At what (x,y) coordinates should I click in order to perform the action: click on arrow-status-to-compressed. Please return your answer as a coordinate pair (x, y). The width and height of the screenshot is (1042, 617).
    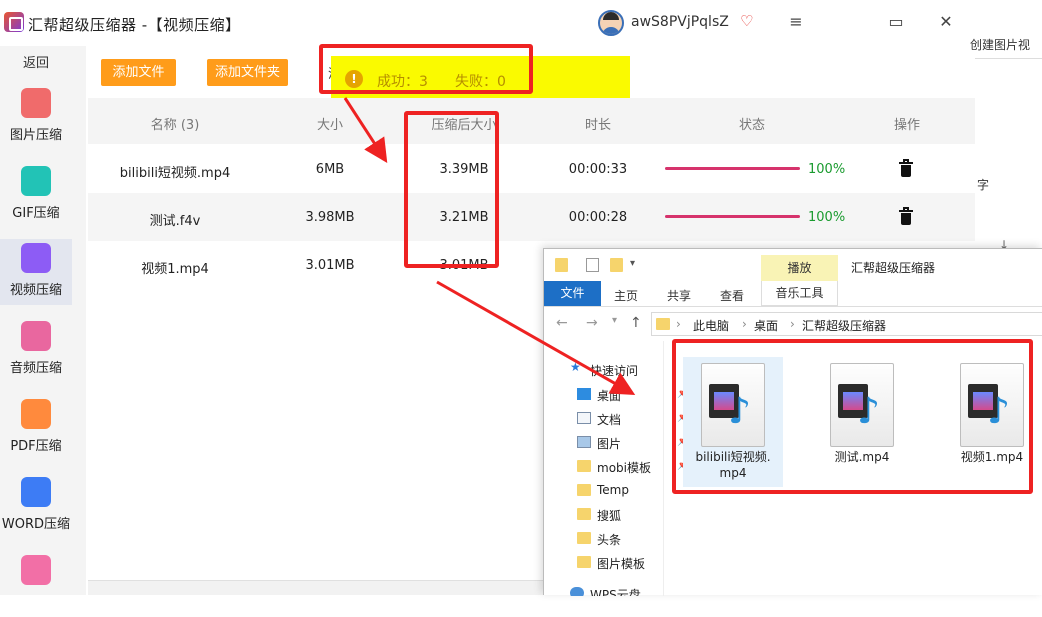
    Looking at the image, I should click on (365, 130).